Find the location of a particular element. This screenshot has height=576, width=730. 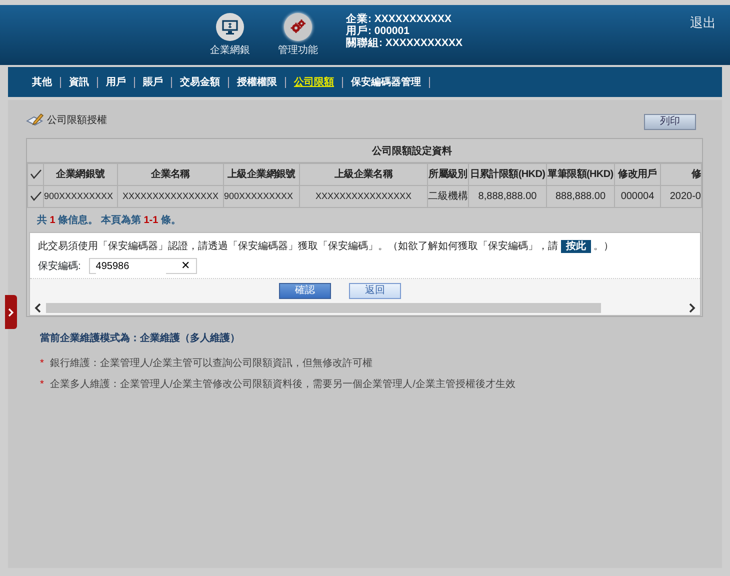

chevron-right-icon is located at coordinates (11, 312).